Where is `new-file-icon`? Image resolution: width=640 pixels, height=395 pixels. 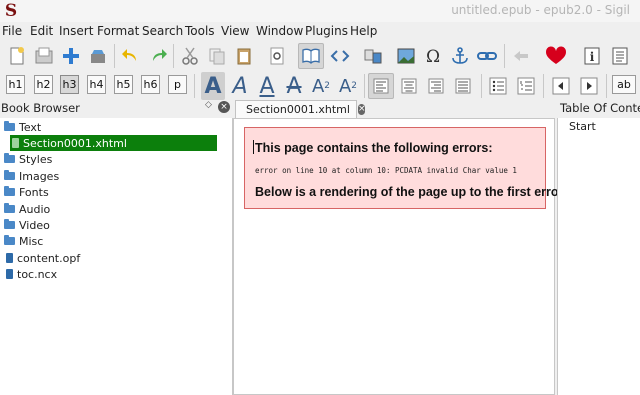 new-file-icon is located at coordinates (17, 56).